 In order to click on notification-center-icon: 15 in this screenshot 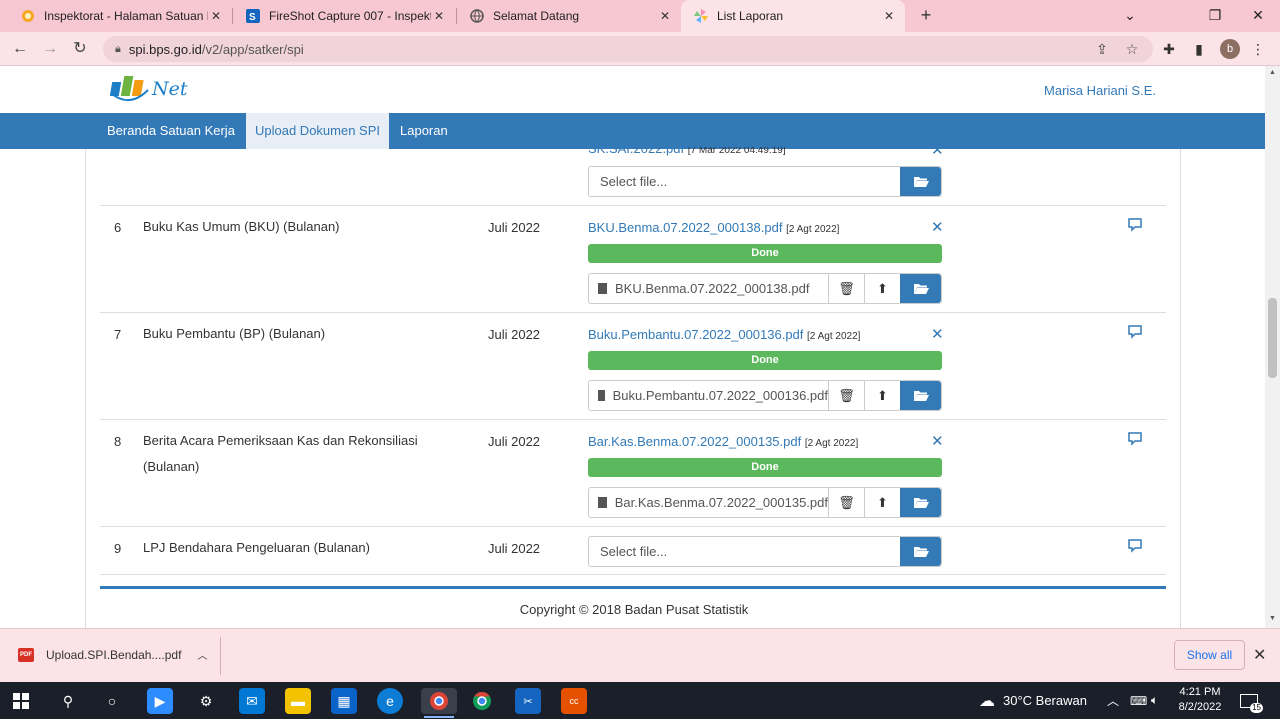, I will do `click(1251, 700)`.